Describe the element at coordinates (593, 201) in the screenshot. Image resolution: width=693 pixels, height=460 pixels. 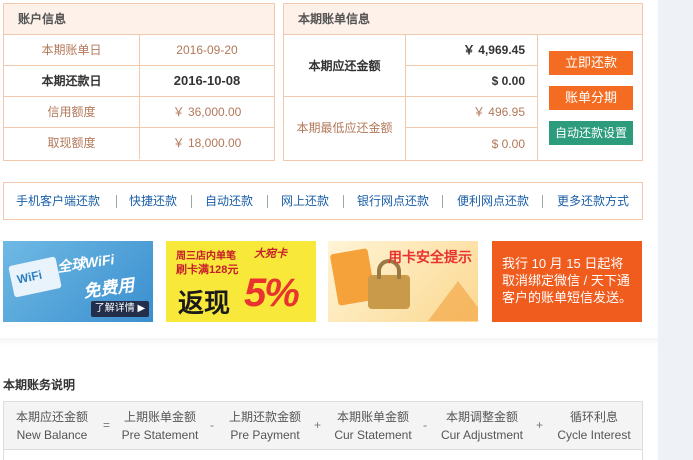
I see `pay-method-more: 更多还款方式` at that location.